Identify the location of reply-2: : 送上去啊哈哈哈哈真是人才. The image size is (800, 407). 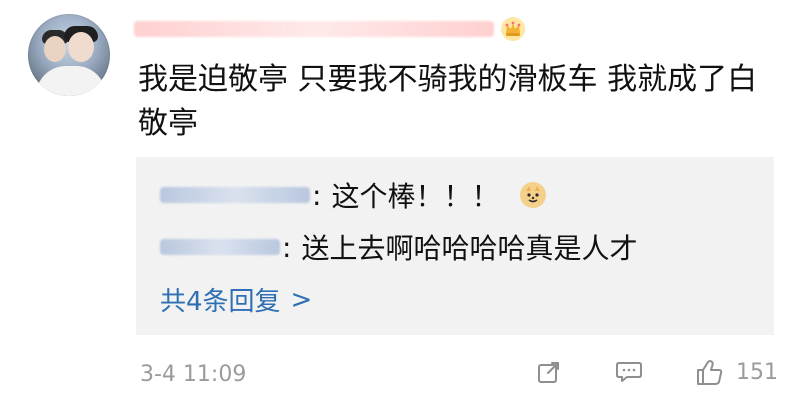
(398, 247).